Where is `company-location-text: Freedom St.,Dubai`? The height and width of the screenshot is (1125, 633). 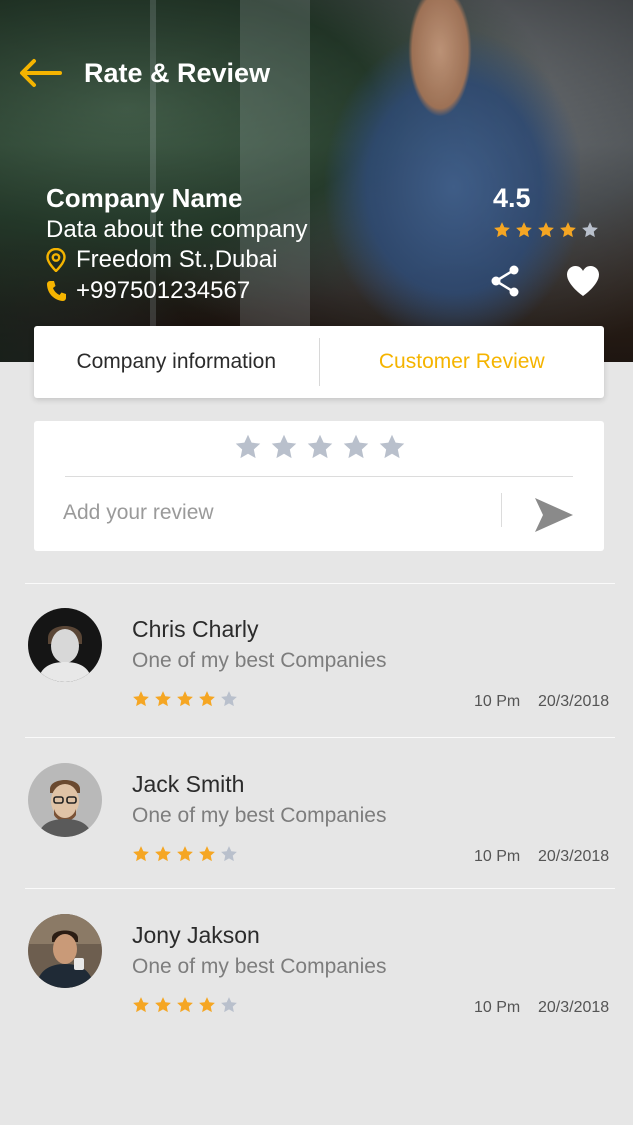
company-location-text: Freedom St.,Dubai is located at coordinates (177, 259).